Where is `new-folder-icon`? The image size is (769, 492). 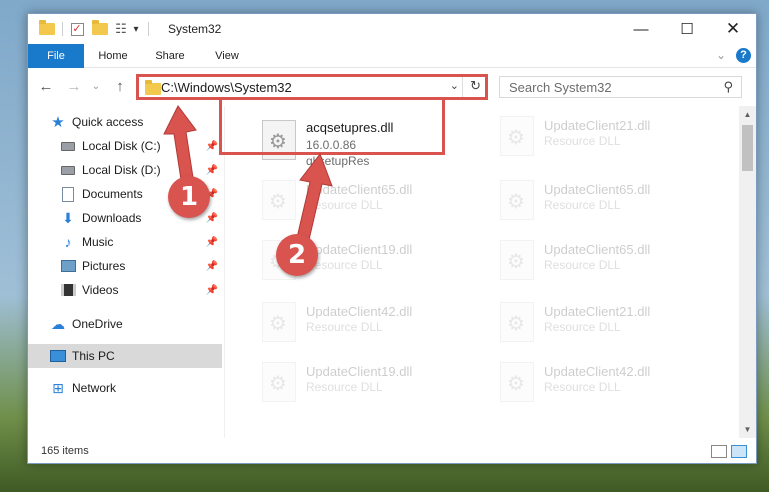 new-folder-icon is located at coordinates (100, 29).